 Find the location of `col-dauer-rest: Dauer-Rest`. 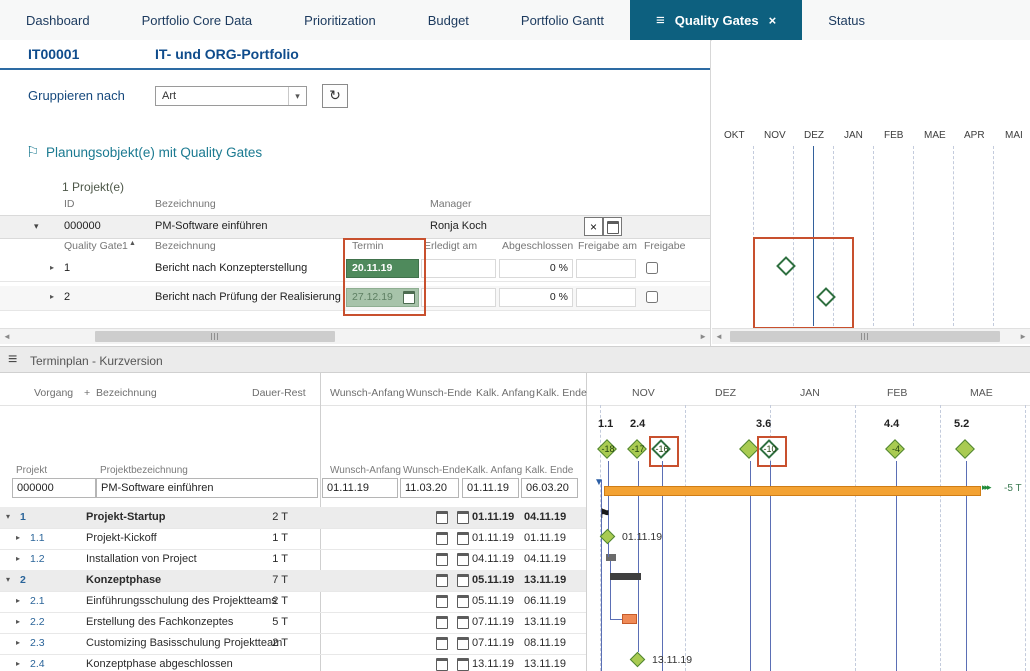

col-dauer-rest: Dauer-Rest is located at coordinates (279, 393).